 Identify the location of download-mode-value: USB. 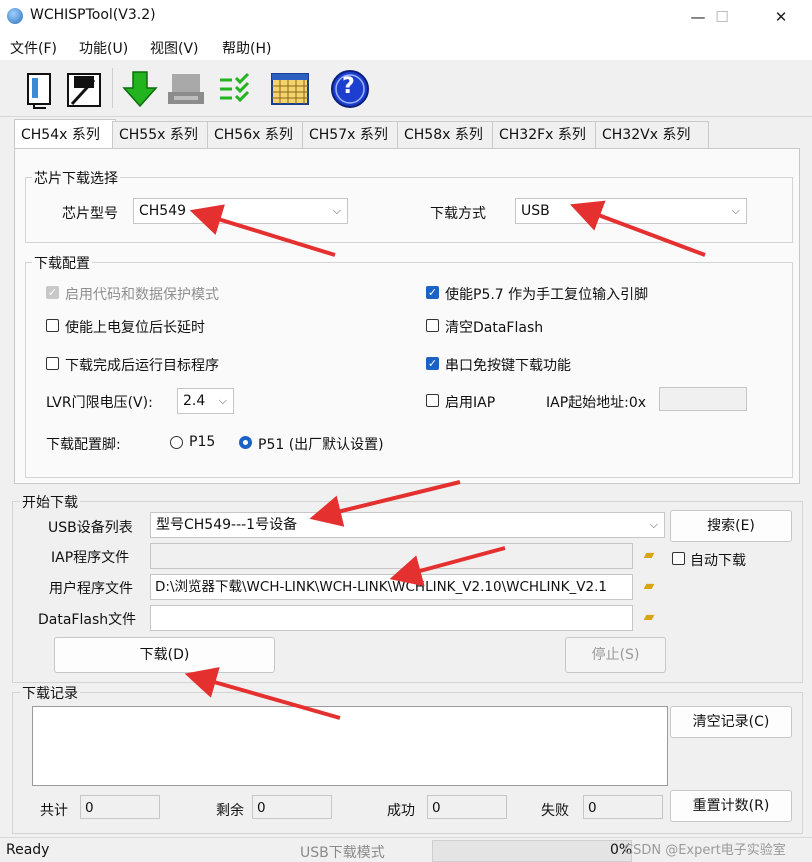
(535, 211).